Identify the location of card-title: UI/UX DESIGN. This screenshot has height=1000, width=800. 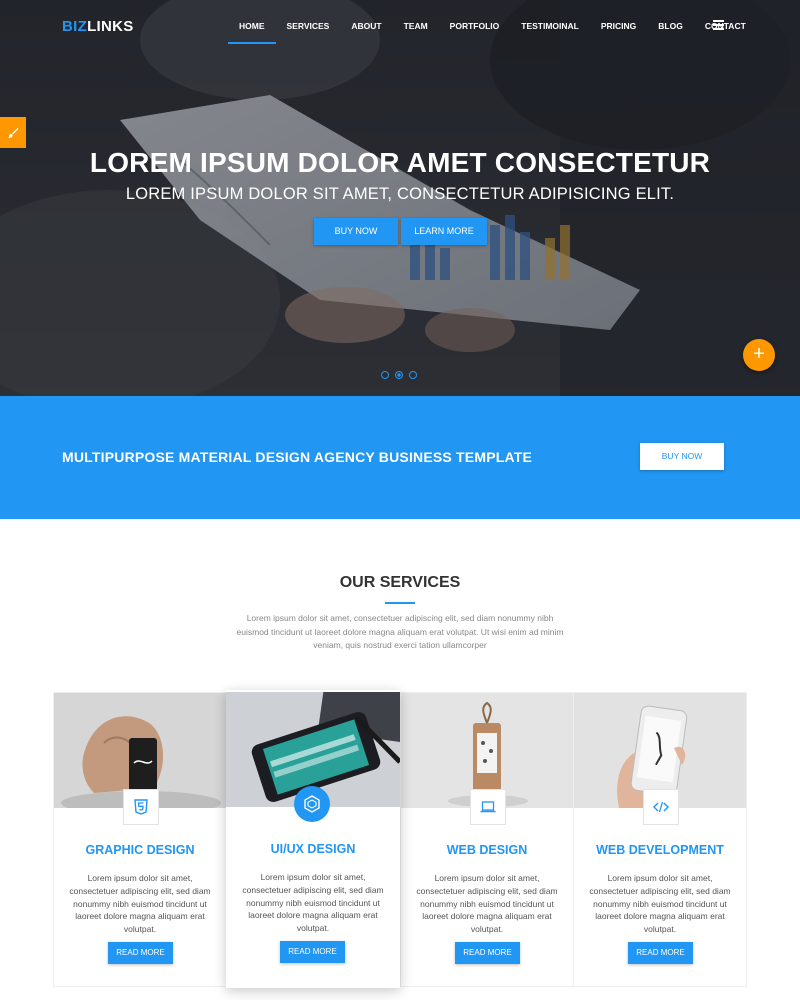
(313, 849).